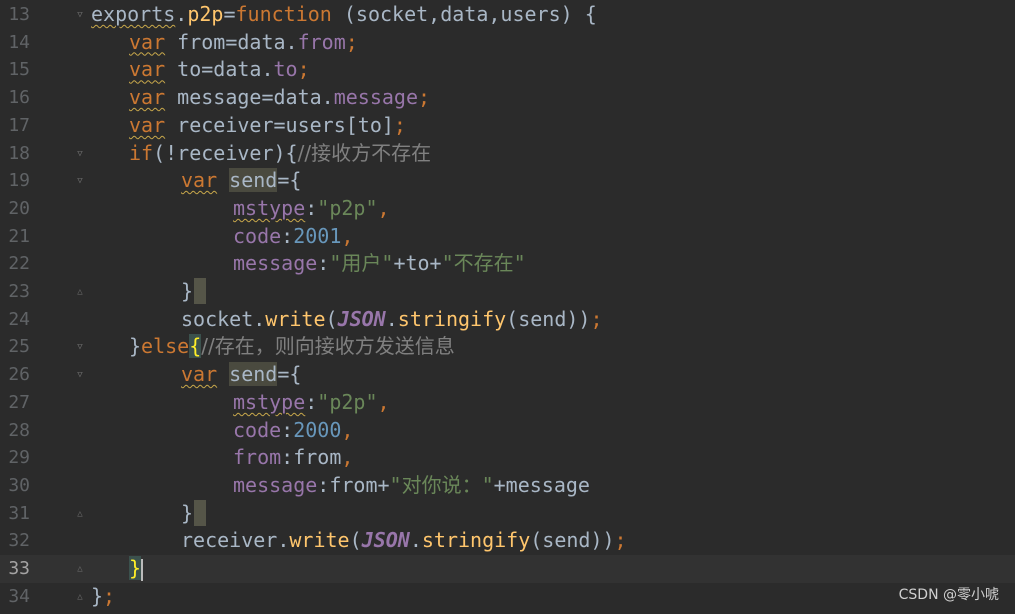 The width and height of the screenshot is (1015, 614). I want to click on line-number: 23, so click(19, 291).